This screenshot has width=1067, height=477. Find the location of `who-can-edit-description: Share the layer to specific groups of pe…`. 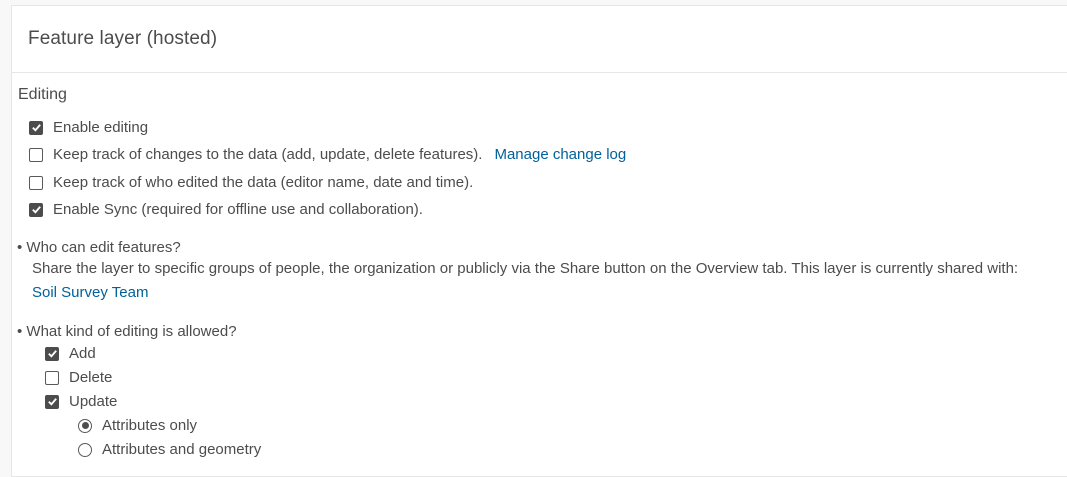

who-can-edit-description: Share the layer to specific groups of pe… is located at coordinates (532, 281).